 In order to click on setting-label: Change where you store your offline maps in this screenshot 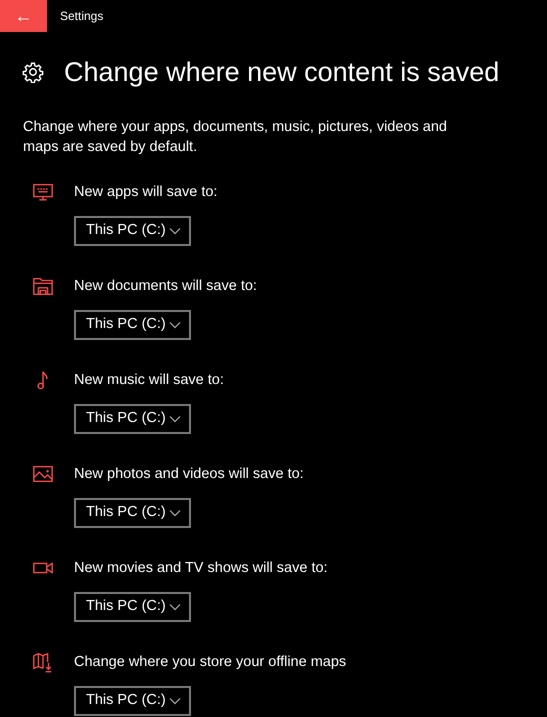, I will do `click(210, 662)`.